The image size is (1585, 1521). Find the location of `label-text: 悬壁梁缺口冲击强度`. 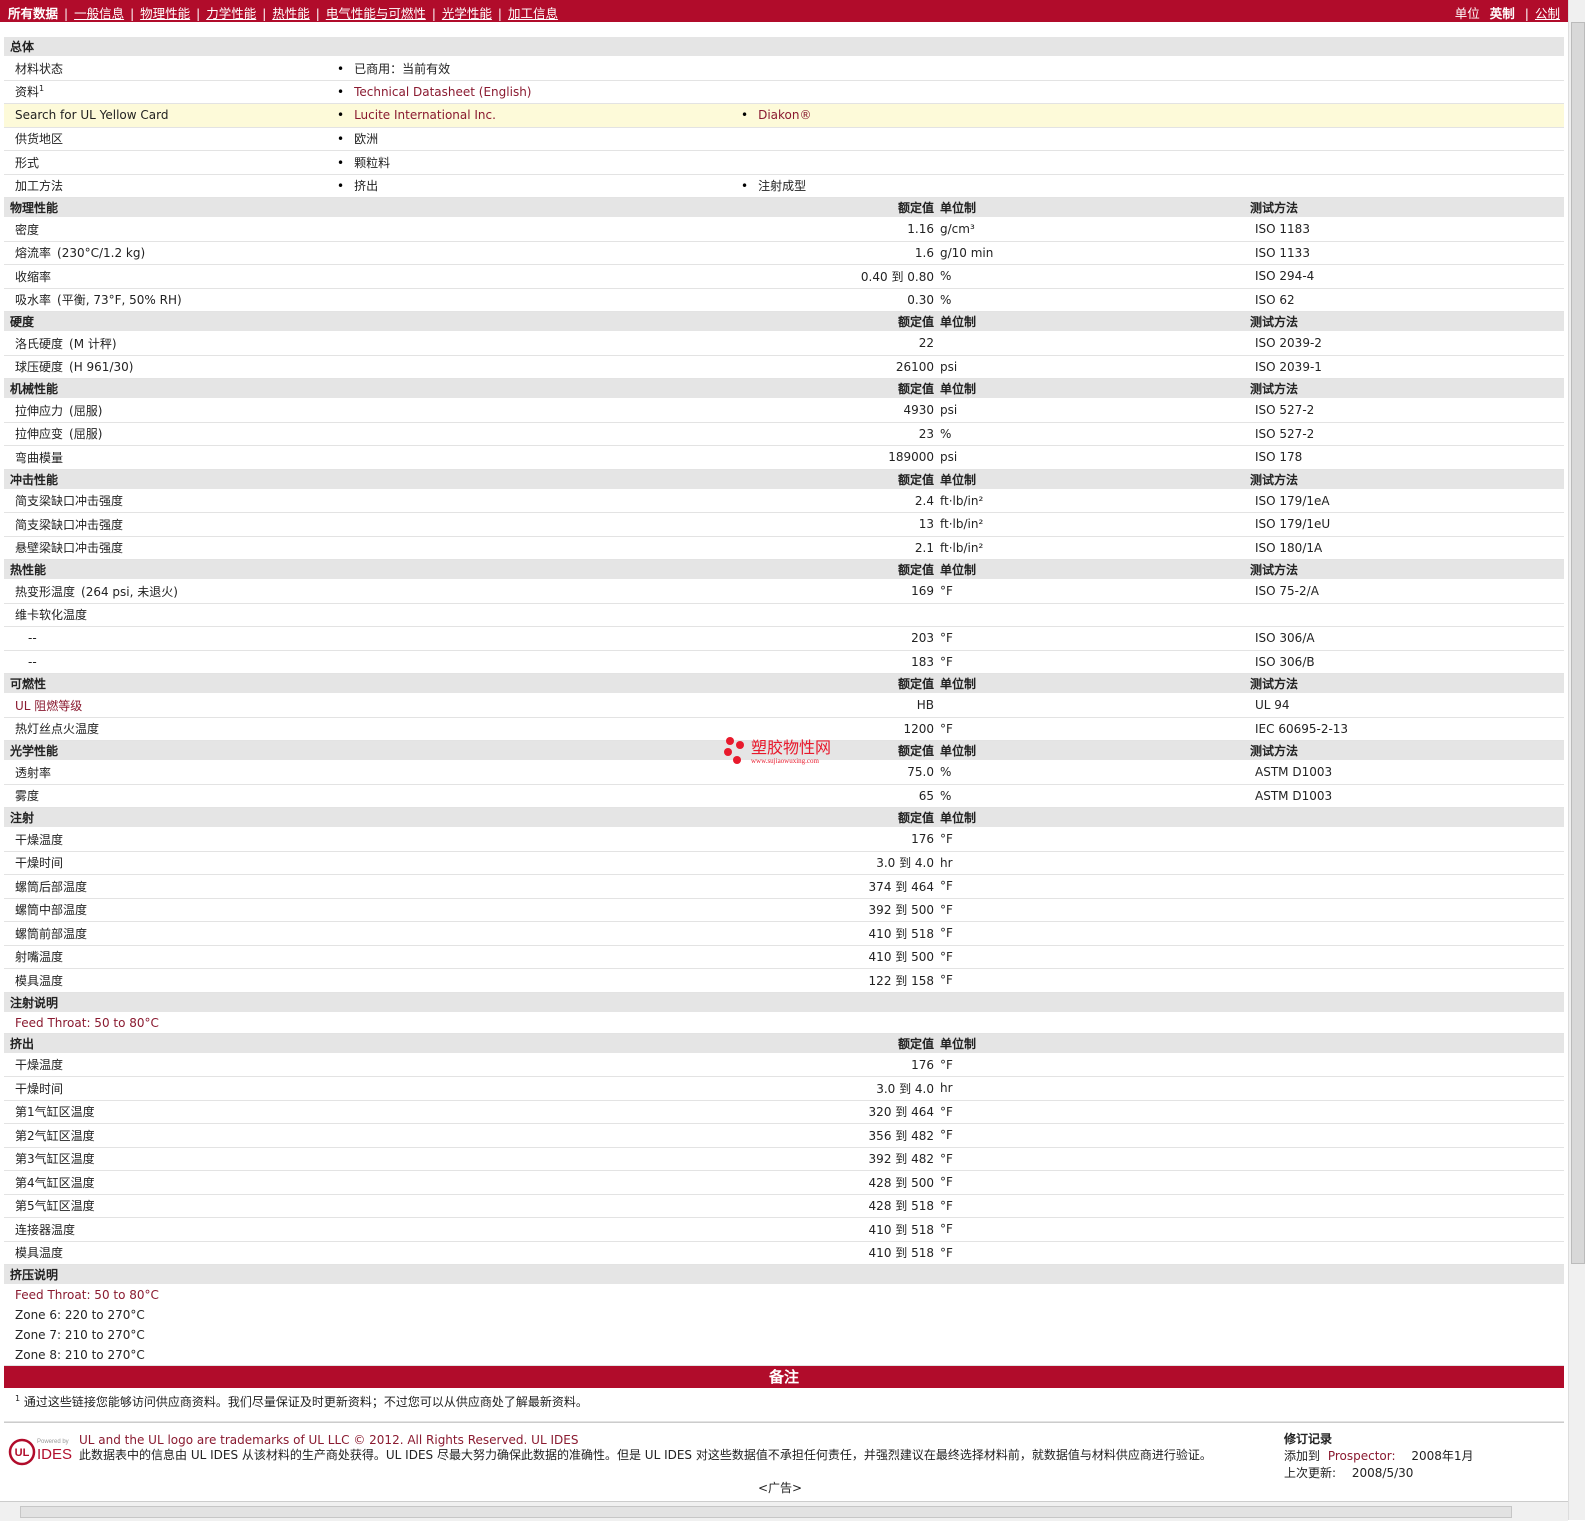

label-text: 悬壁梁缺口冲击强度 is located at coordinates (69, 548).